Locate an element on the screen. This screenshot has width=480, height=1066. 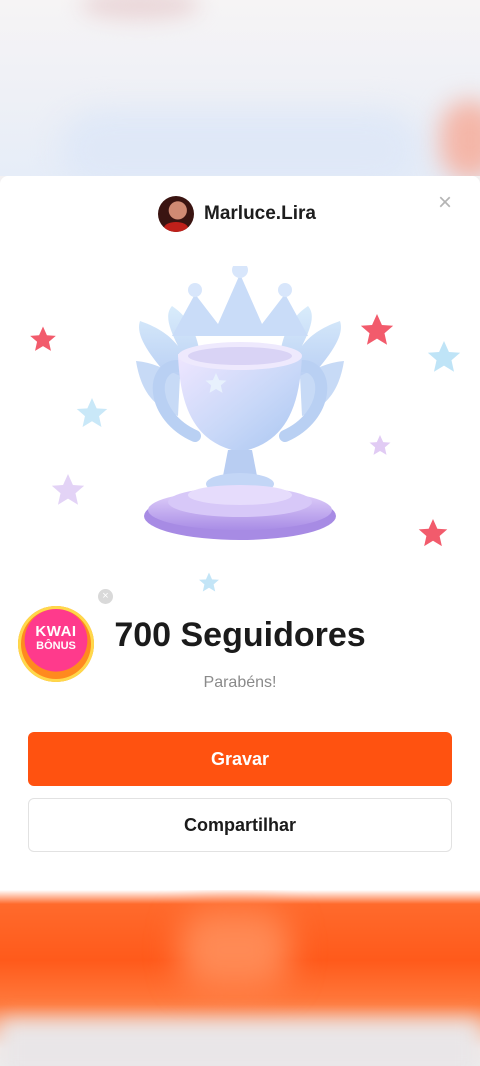
username: Marluce.Lira is located at coordinates (260, 213).